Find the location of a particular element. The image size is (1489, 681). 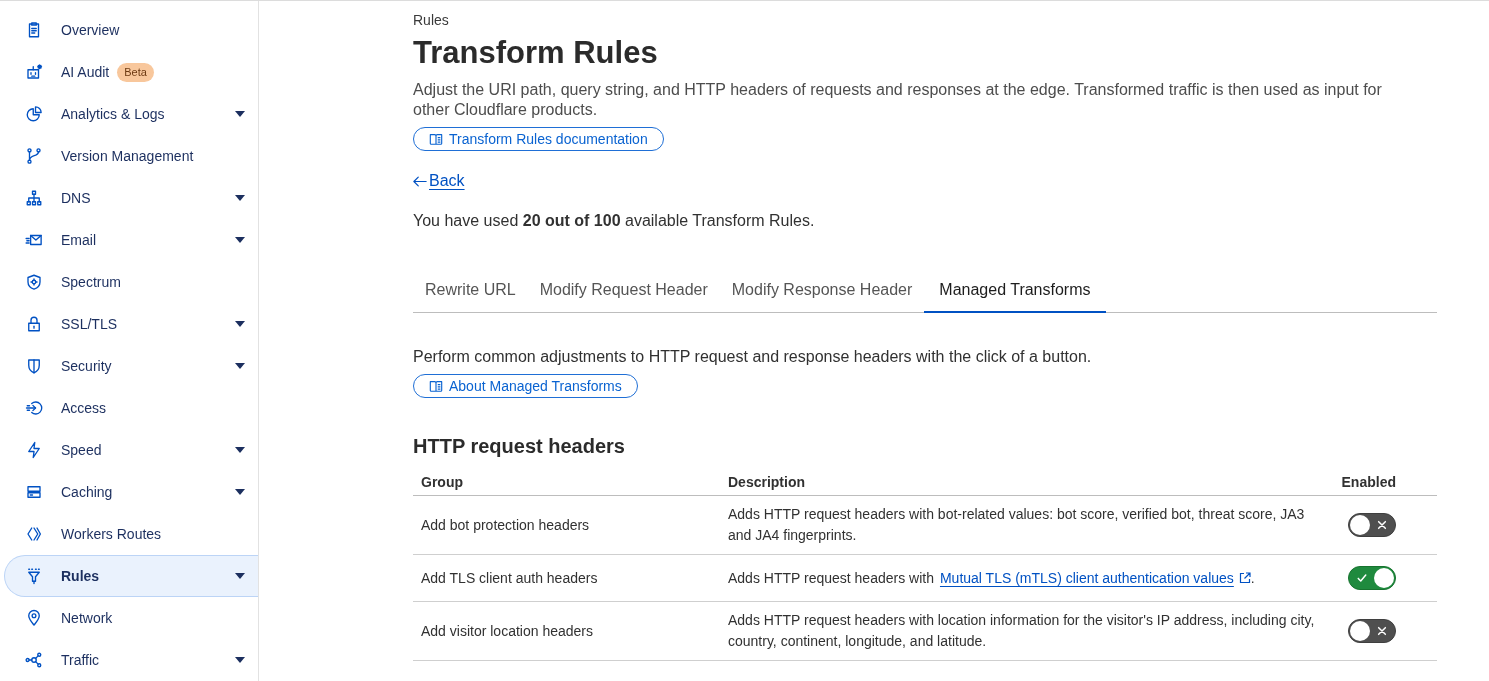

intro-text: Perform common adjustments to HTTP request and response headers with the click of a button. is located at coordinates (752, 357).